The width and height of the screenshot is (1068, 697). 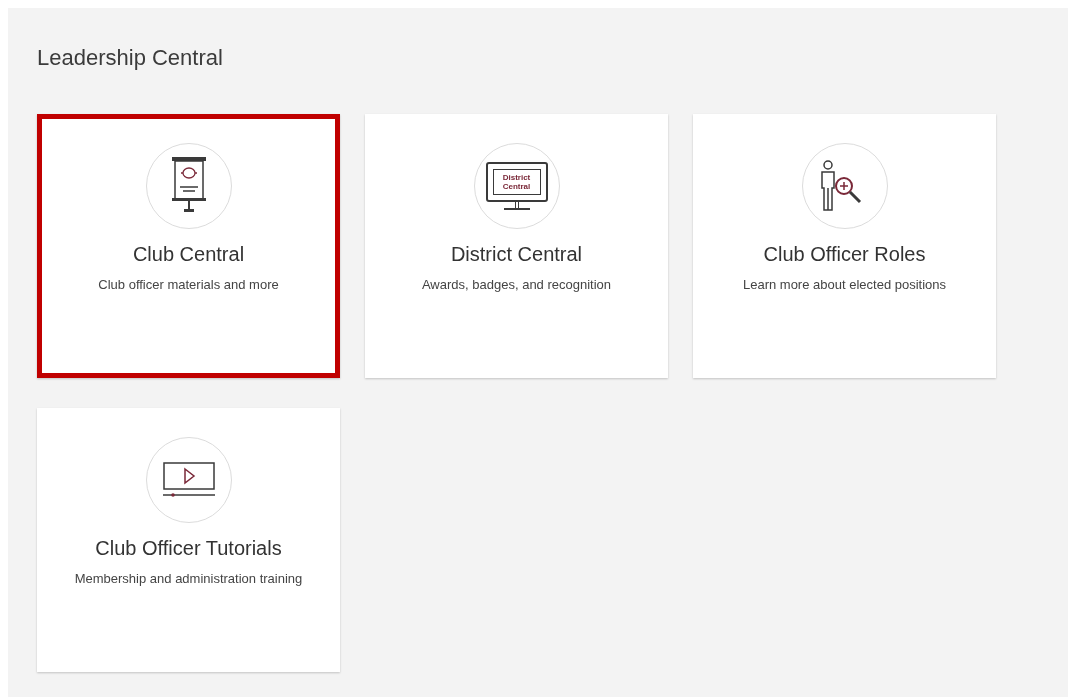 I want to click on card-title: Club Officer Tutorials, so click(x=188, y=548).